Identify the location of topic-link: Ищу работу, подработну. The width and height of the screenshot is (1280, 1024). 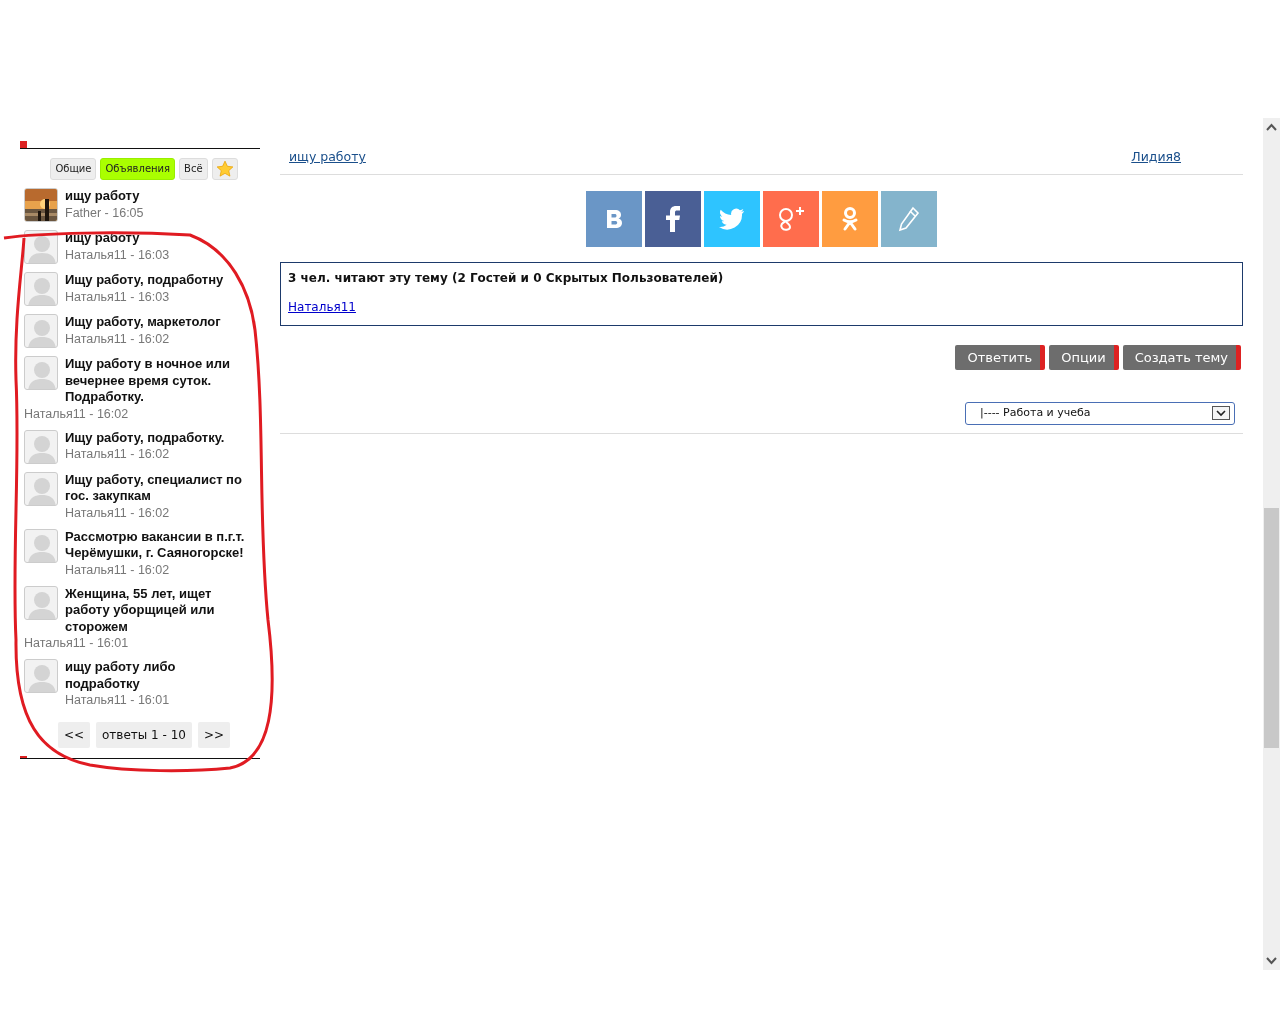
(162, 280).